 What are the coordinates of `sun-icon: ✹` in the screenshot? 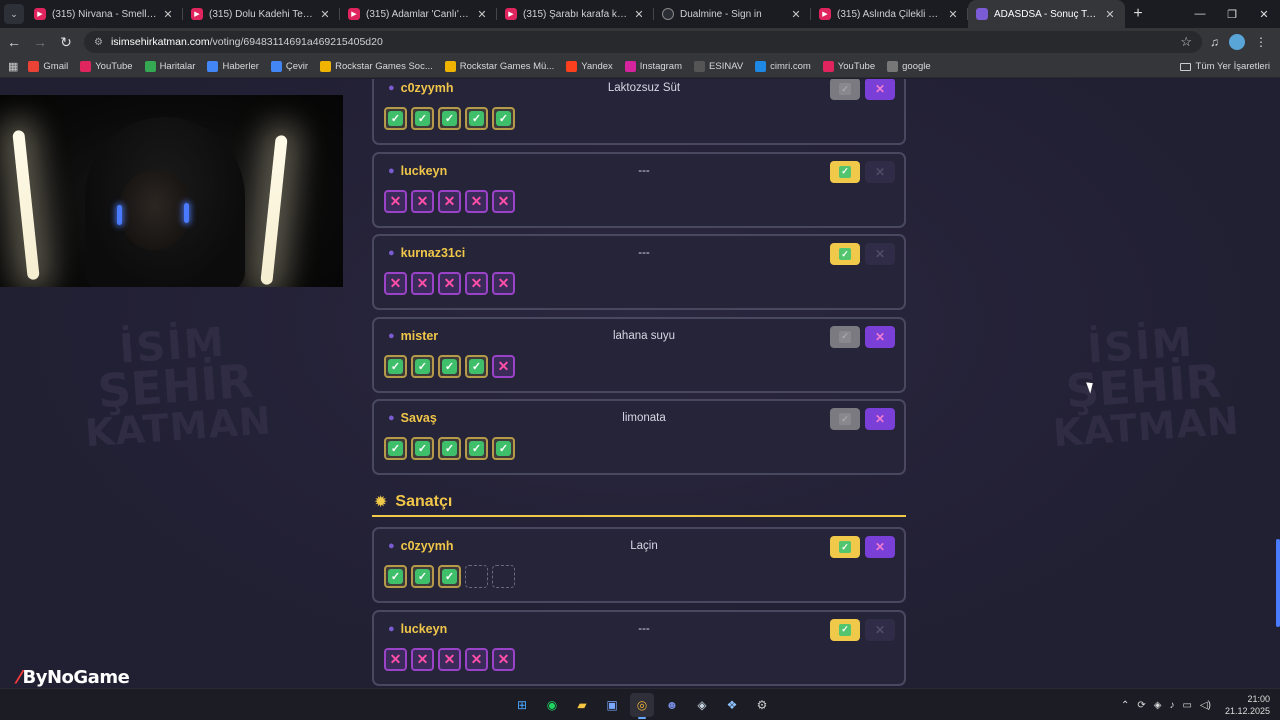 It's located at (381, 502).